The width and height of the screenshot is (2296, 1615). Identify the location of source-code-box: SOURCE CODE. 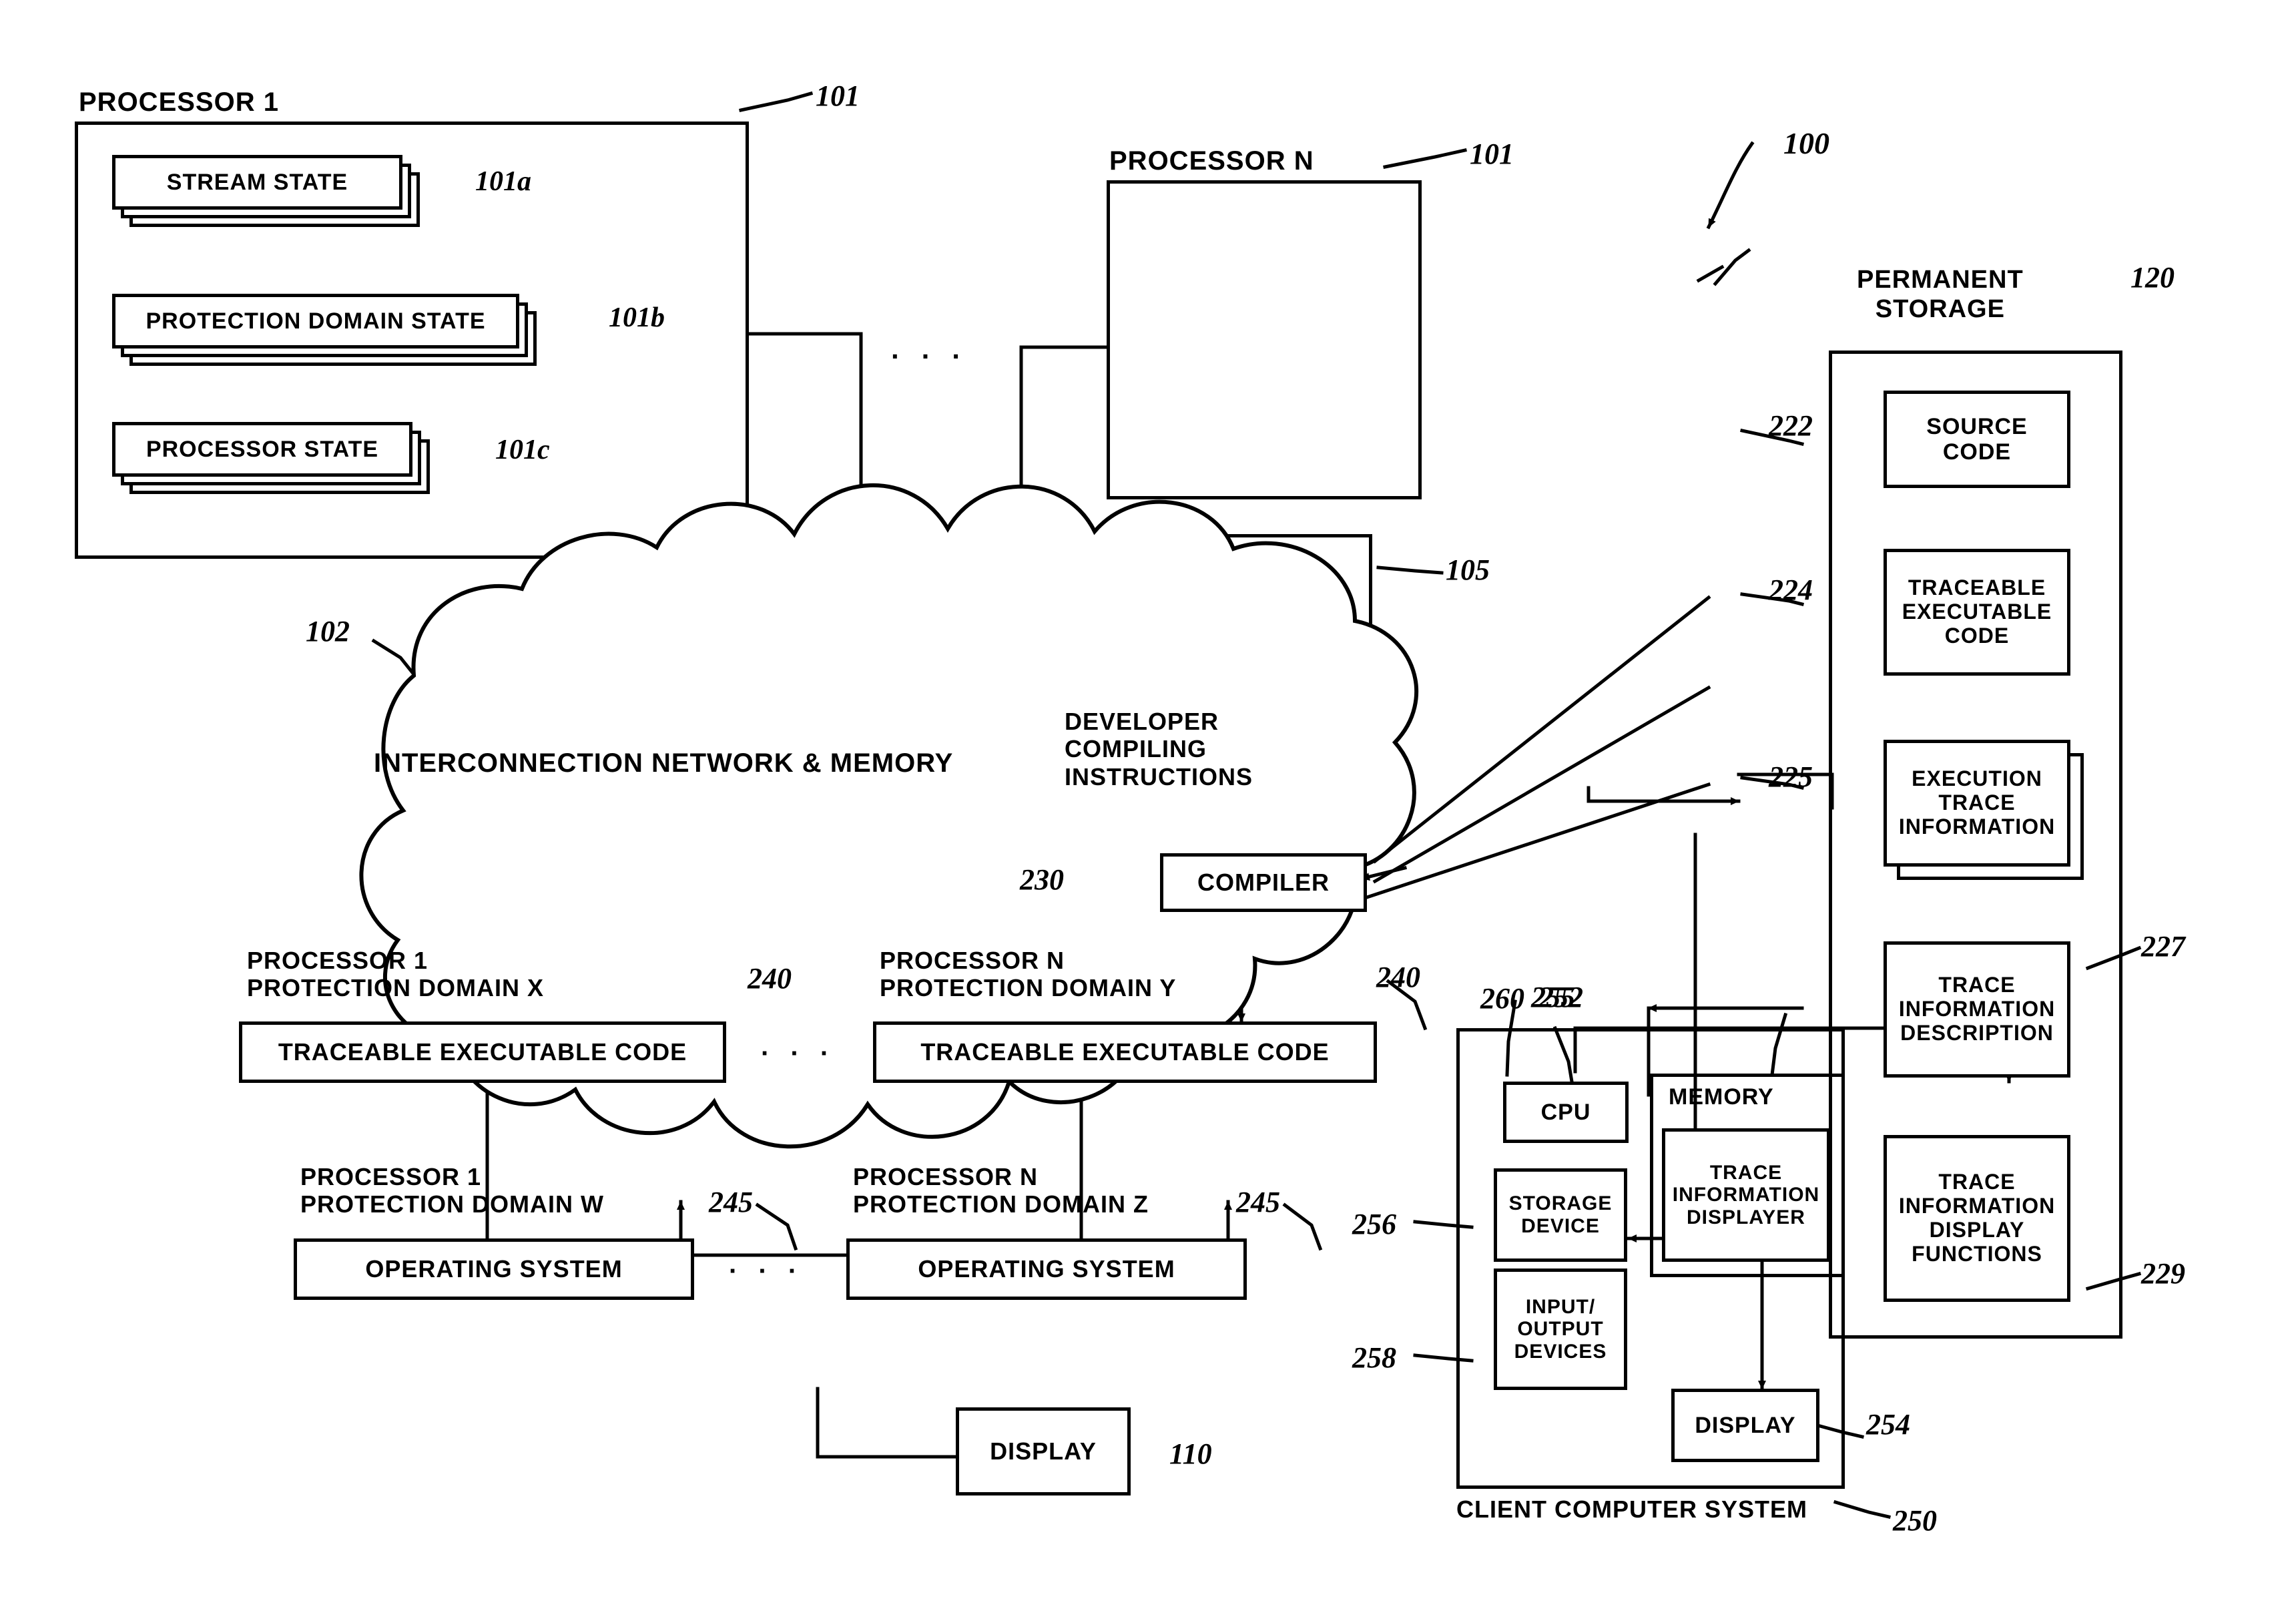
(1977, 439).